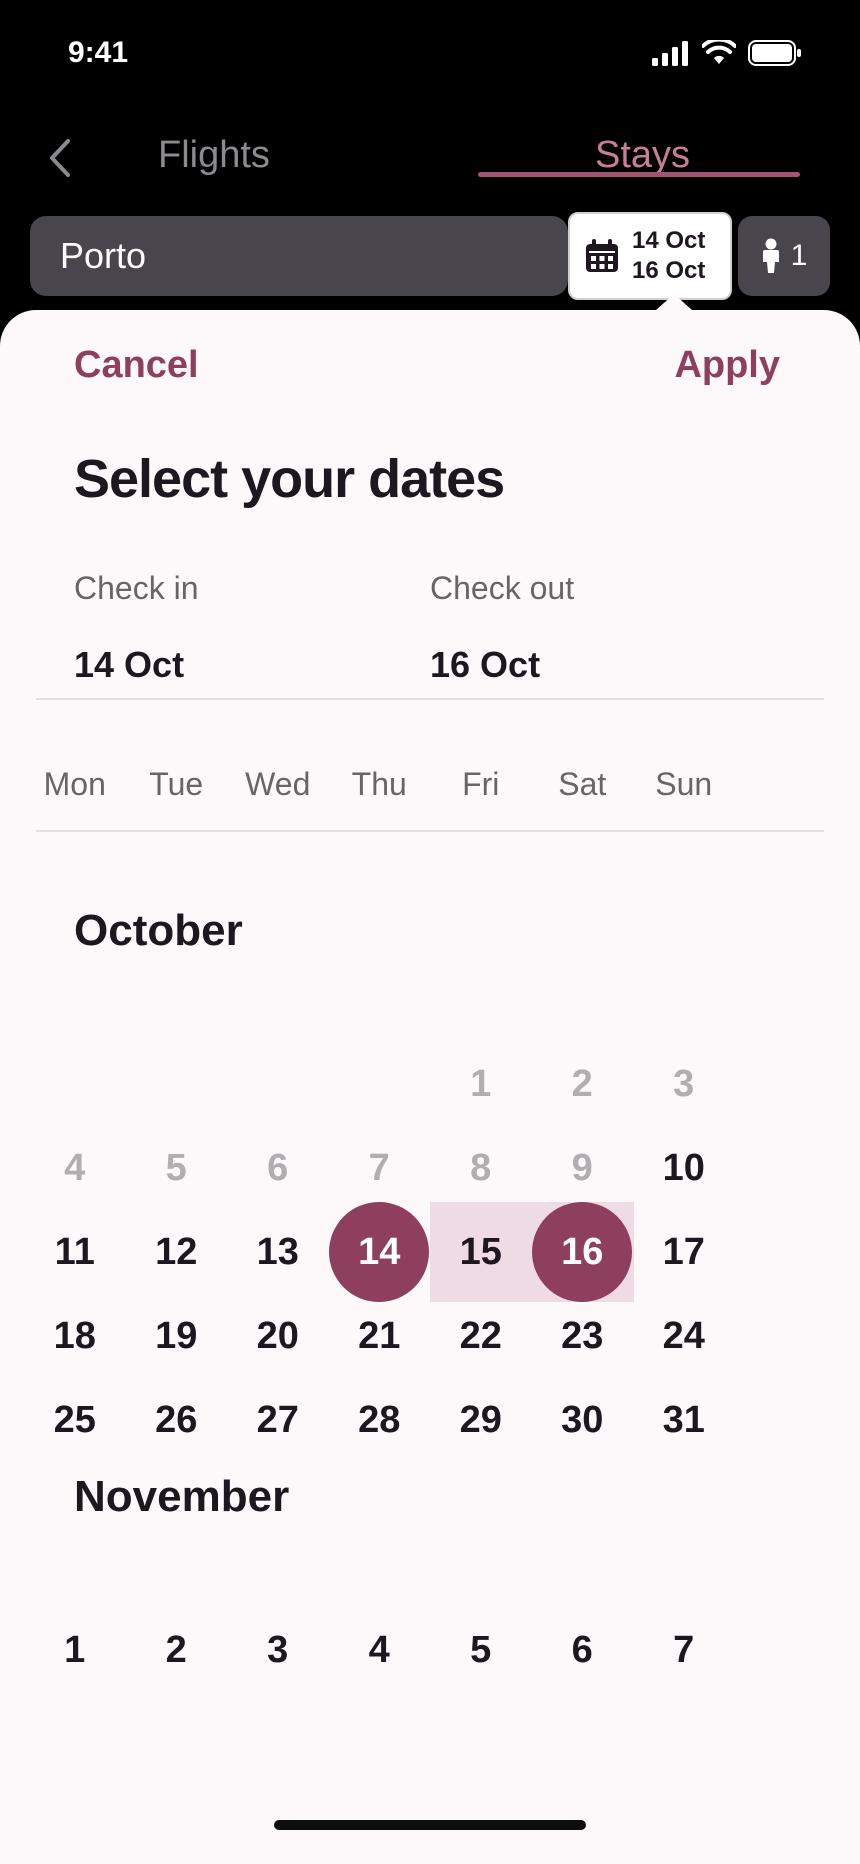  What do you see at coordinates (158, 930) in the screenshot?
I see `month-title-october: October` at bounding box center [158, 930].